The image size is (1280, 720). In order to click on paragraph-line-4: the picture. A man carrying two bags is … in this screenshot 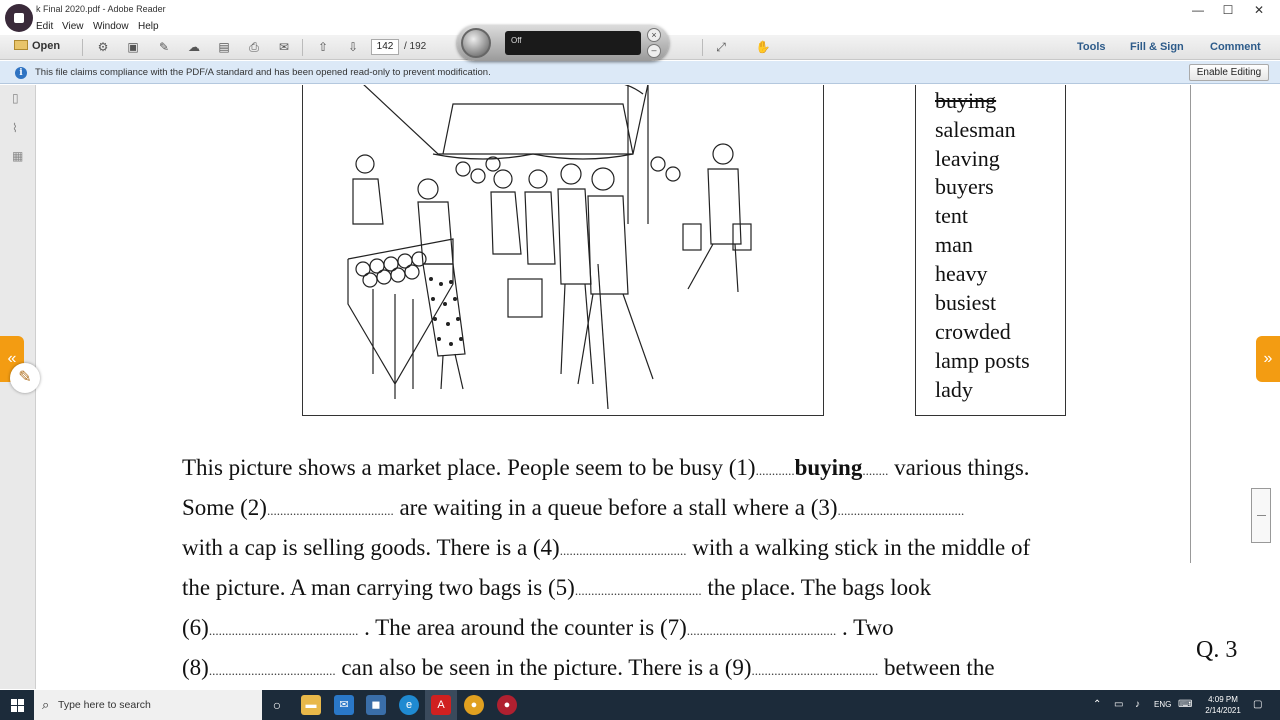, I will do `click(671, 588)`.